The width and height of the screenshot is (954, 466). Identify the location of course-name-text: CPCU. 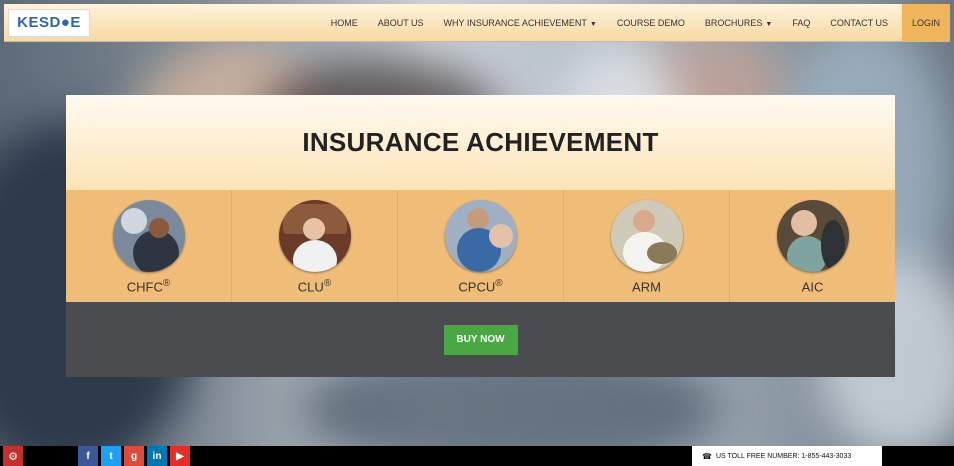
(477, 287).